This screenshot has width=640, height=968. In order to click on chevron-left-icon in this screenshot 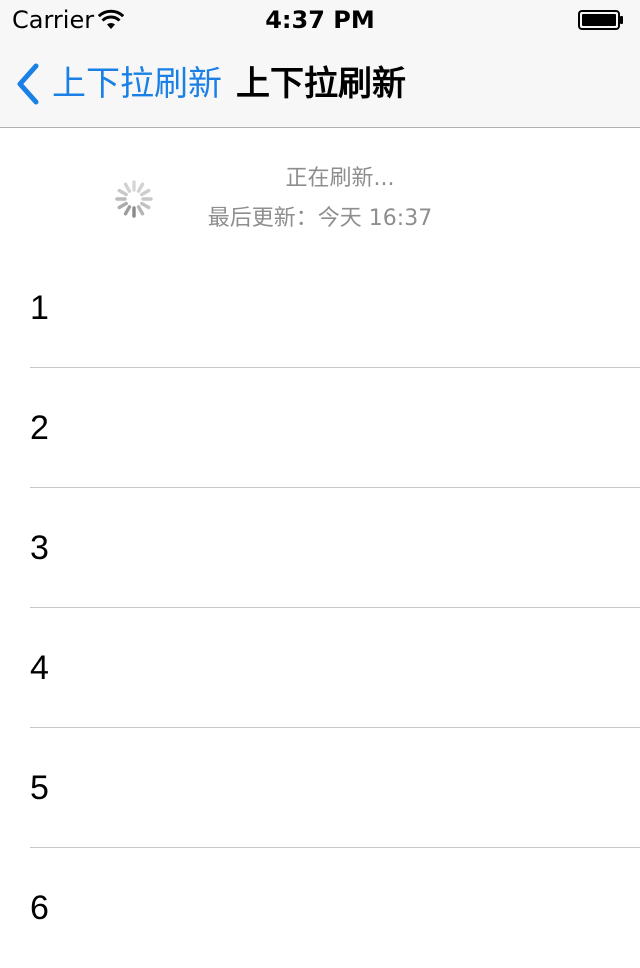, I will do `click(28, 84)`.